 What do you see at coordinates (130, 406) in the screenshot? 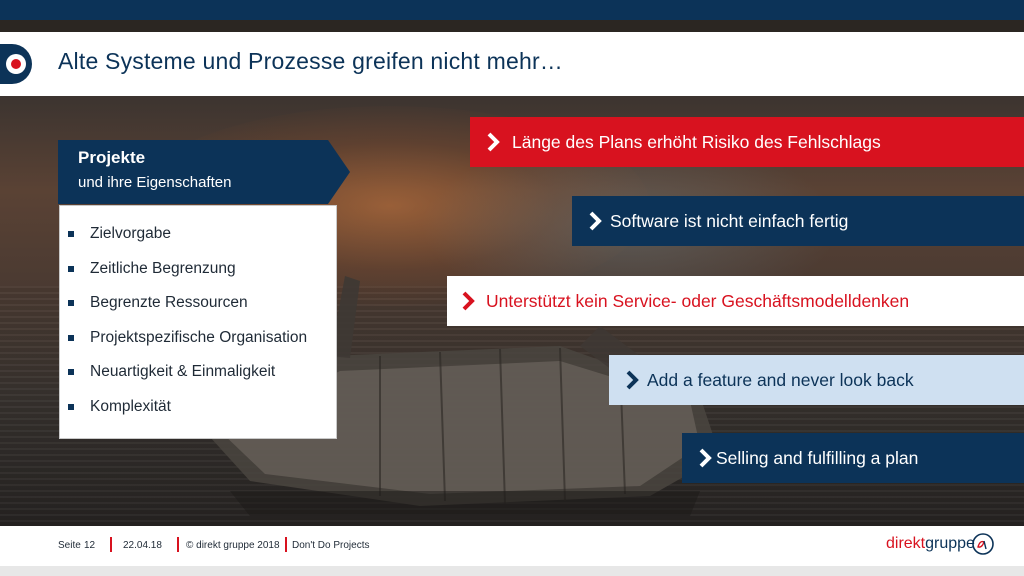
I see `list-item-label: Komplexität` at bounding box center [130, 406].